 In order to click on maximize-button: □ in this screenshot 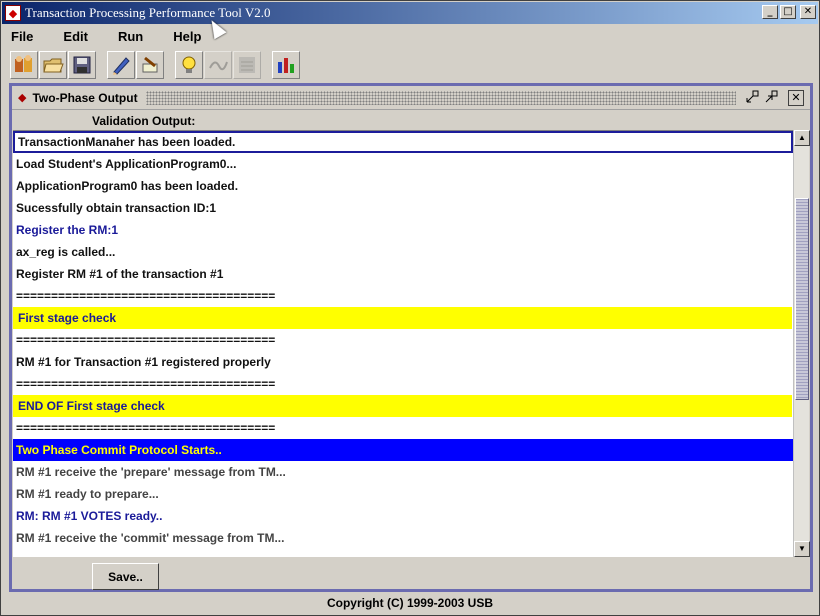, I will do `click(788, 12)`.